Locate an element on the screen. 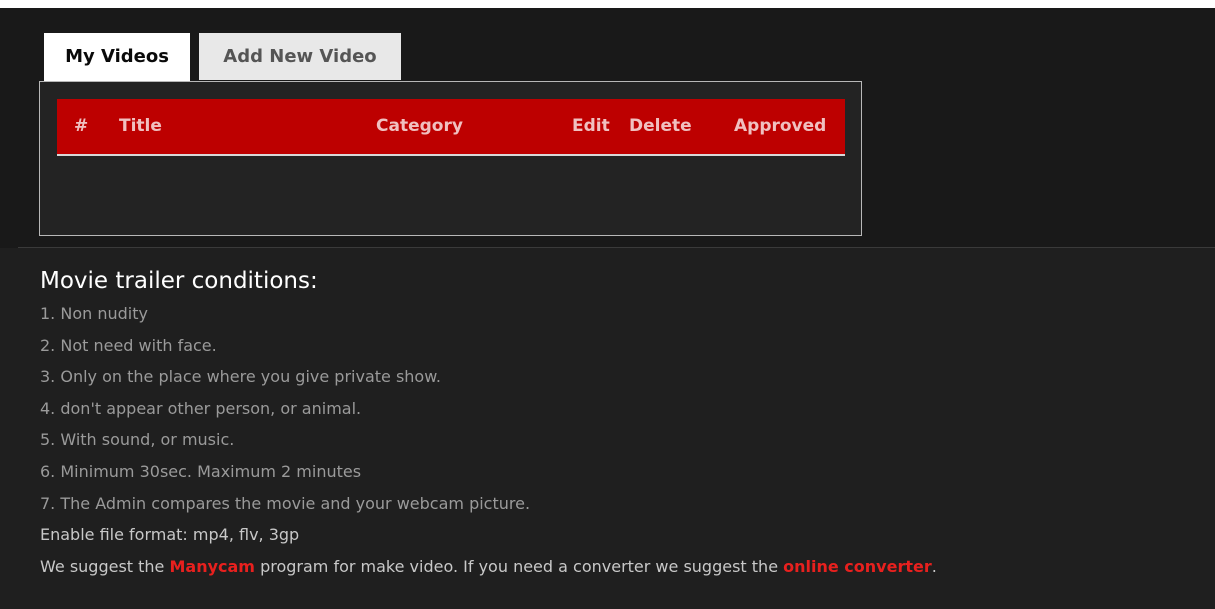 The height and width of the screenshot is (609, 1215). suggestion-suffix: . is located at coordinates (934, 566).